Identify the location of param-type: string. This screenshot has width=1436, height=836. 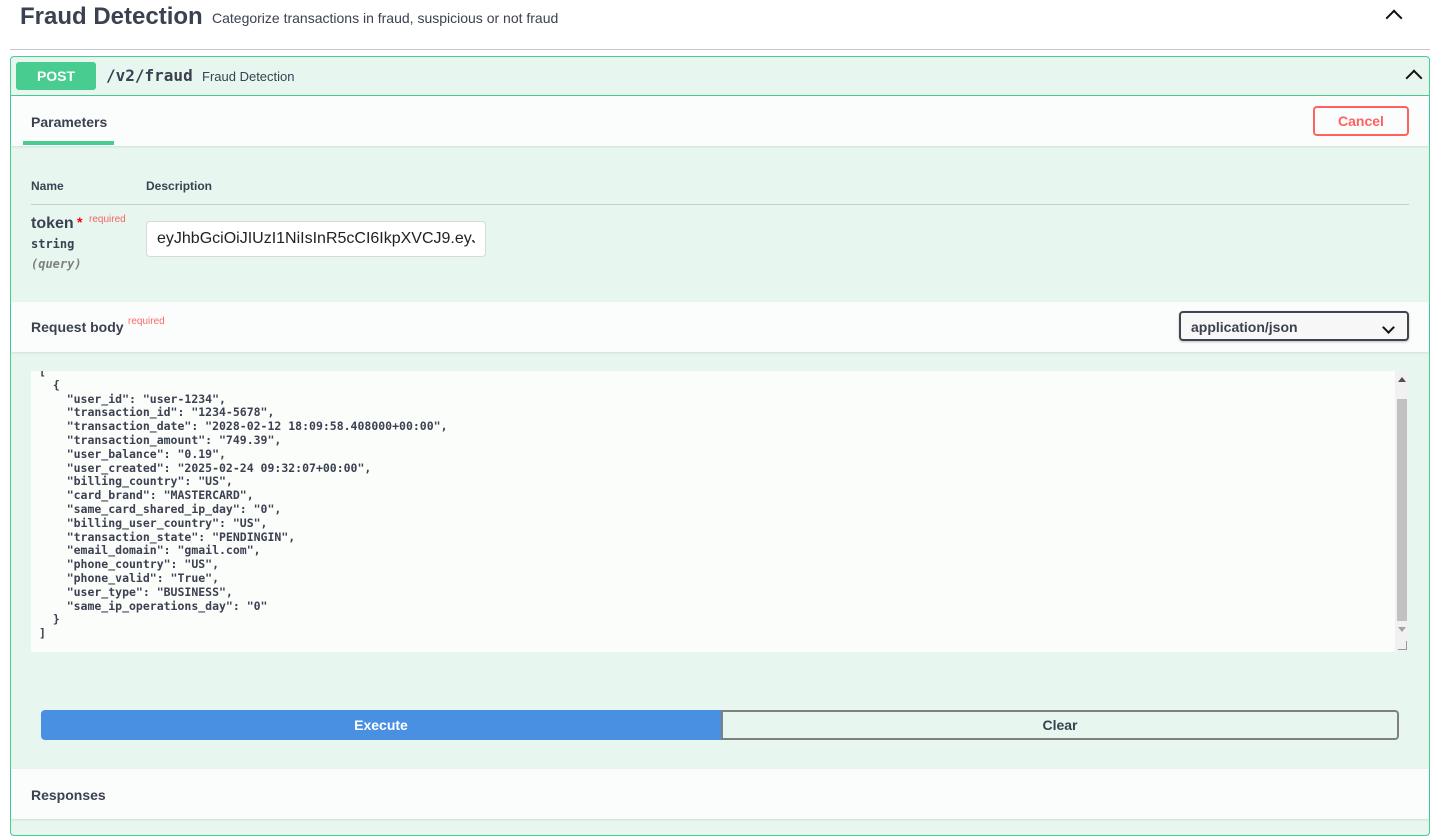
(53, 244).